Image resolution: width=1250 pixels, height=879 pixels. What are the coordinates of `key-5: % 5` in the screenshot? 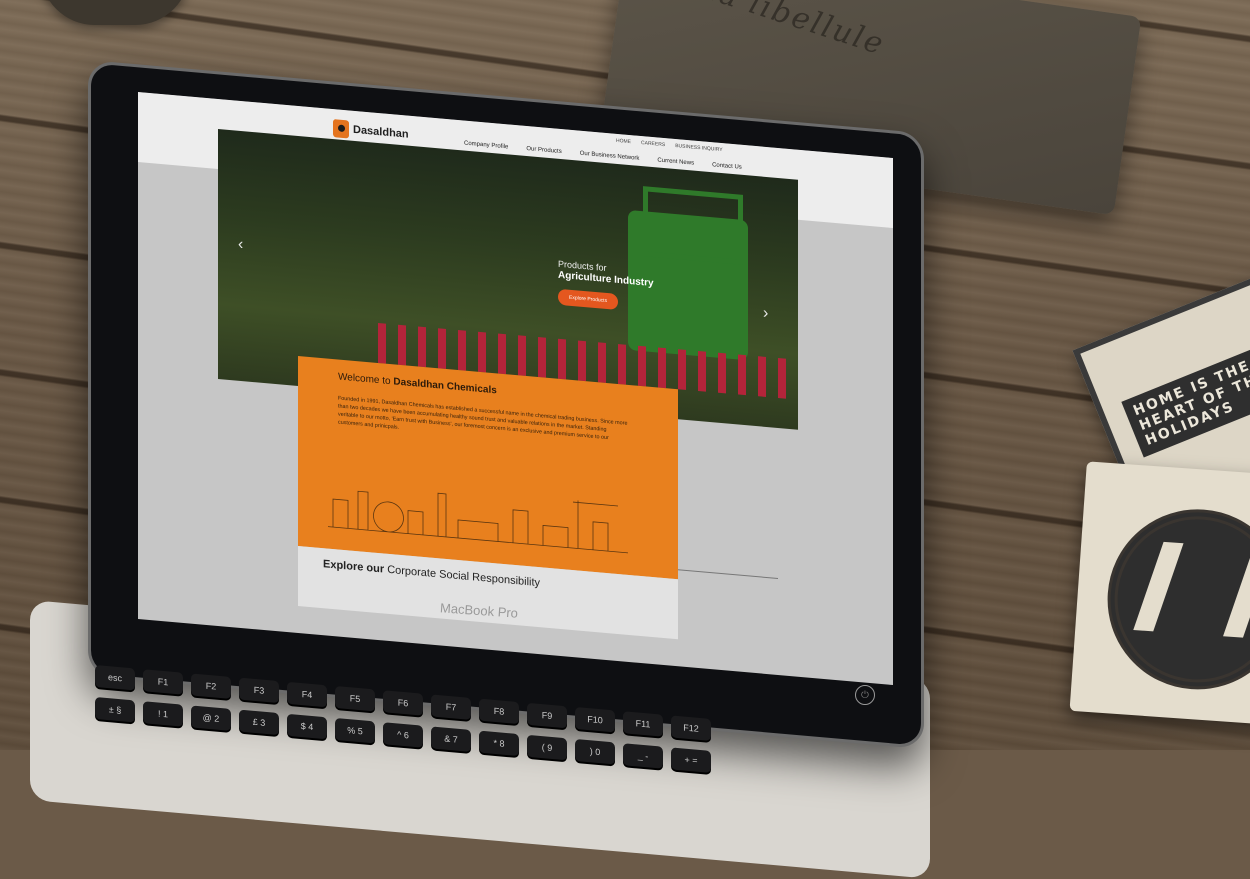 It's located at (355, 730).